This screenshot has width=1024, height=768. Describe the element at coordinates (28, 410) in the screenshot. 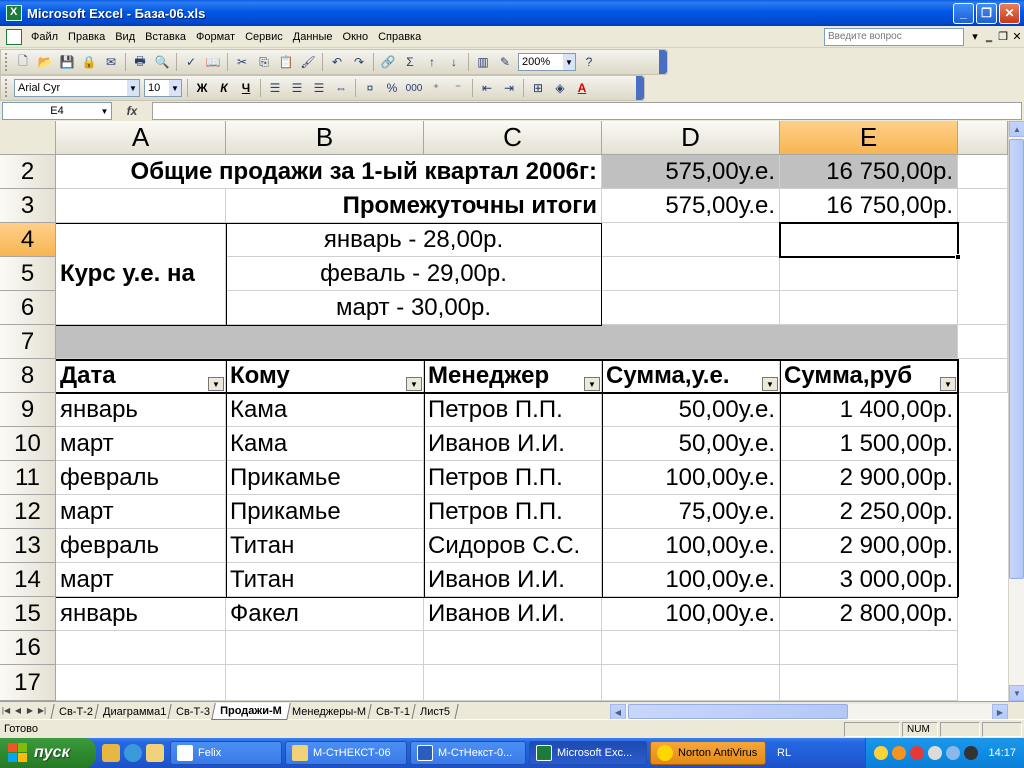

I see `row-header: 9` at that location.